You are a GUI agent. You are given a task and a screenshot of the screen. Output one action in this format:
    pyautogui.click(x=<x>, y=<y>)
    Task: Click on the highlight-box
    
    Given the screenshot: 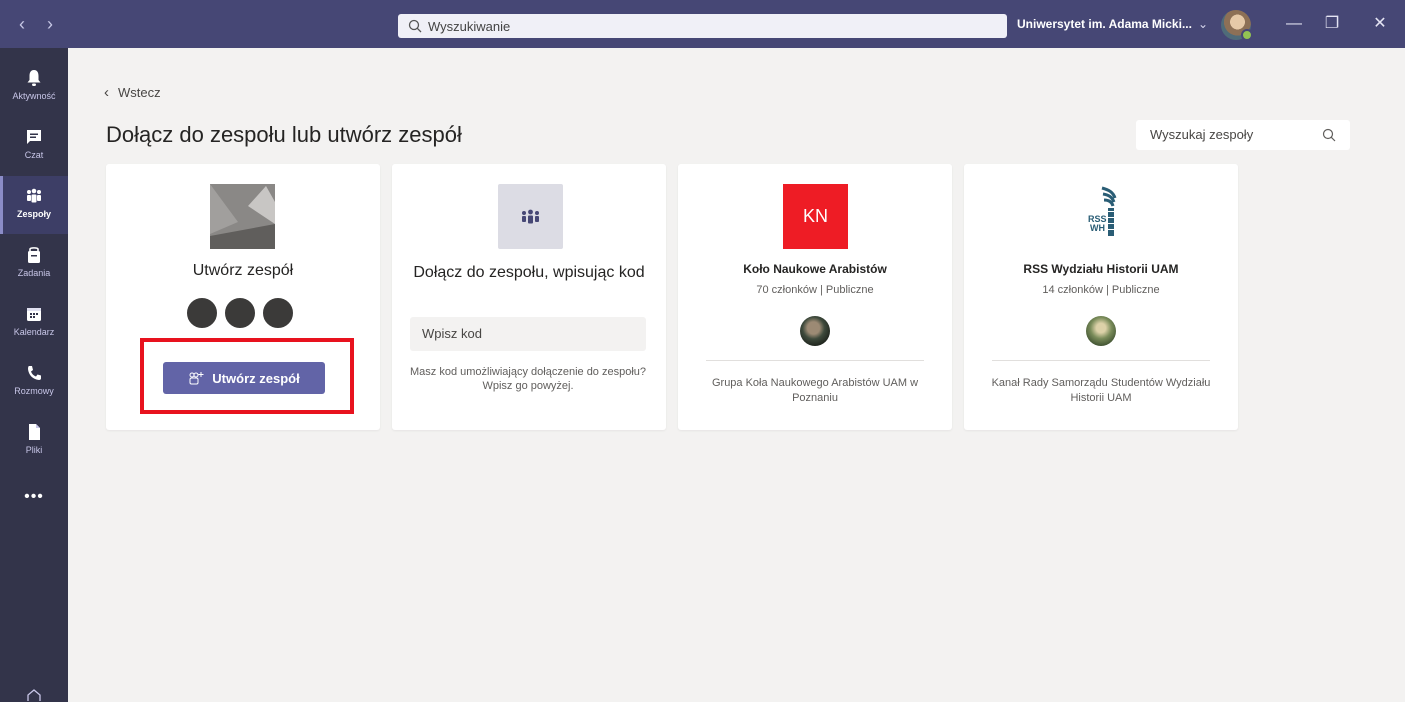 What is the action you would take?
    pyautogui.click(x=247, y=376)
    